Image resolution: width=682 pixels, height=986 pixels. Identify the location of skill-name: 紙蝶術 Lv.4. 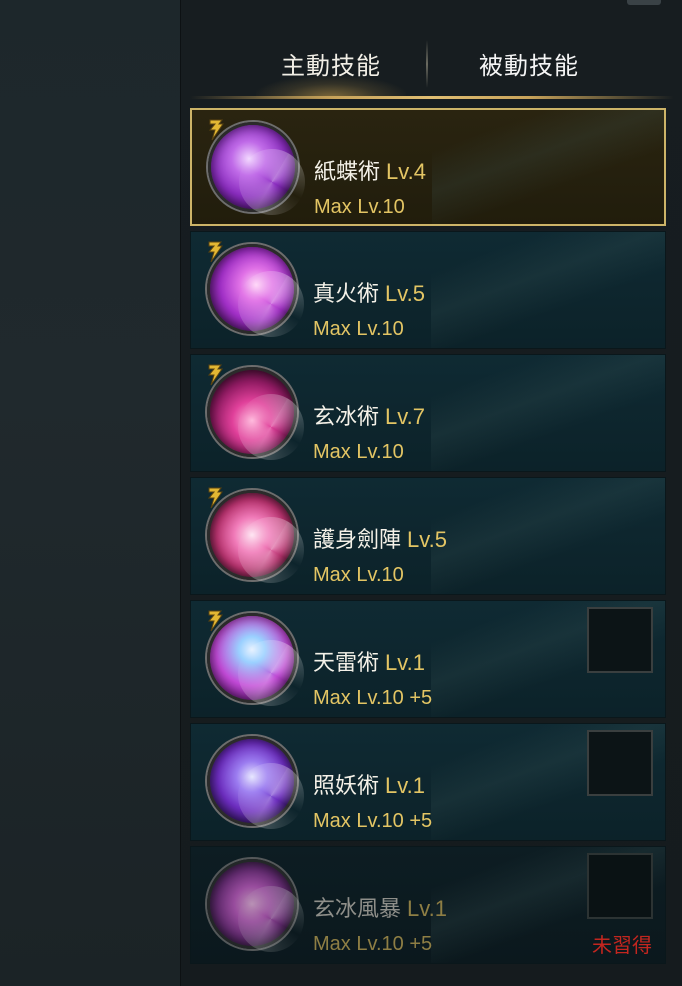
(370, 171).